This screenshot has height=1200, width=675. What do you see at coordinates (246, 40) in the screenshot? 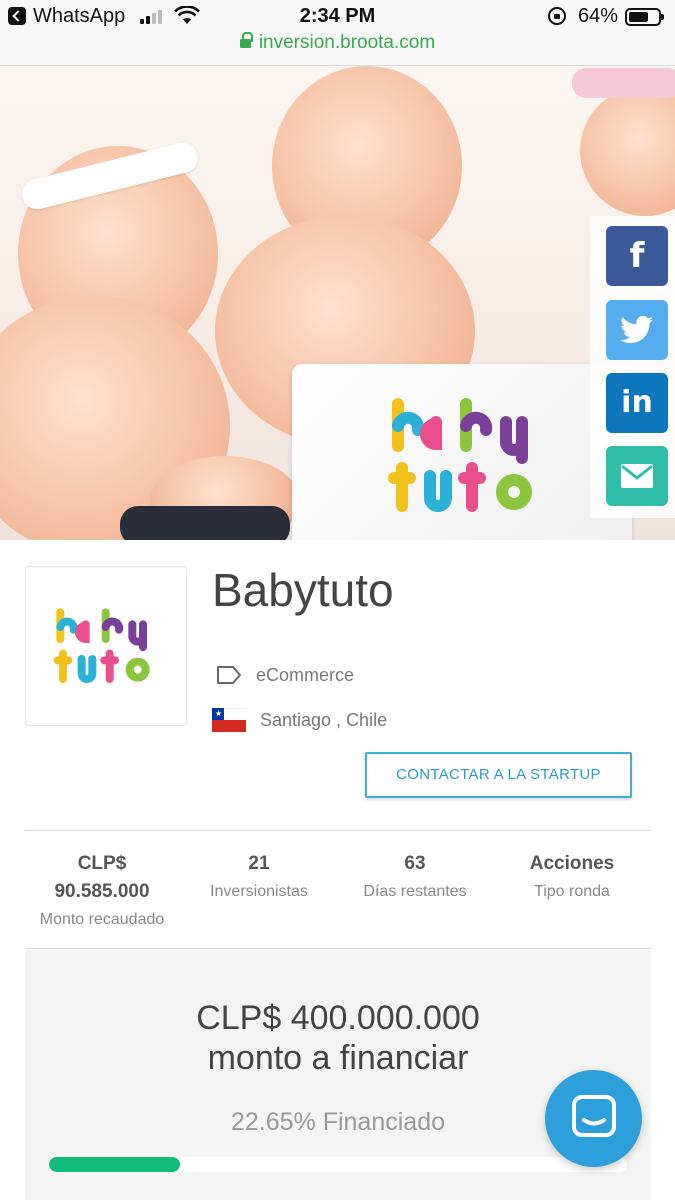
I see `secure-lock-icon` at bounding box center [246, 40].